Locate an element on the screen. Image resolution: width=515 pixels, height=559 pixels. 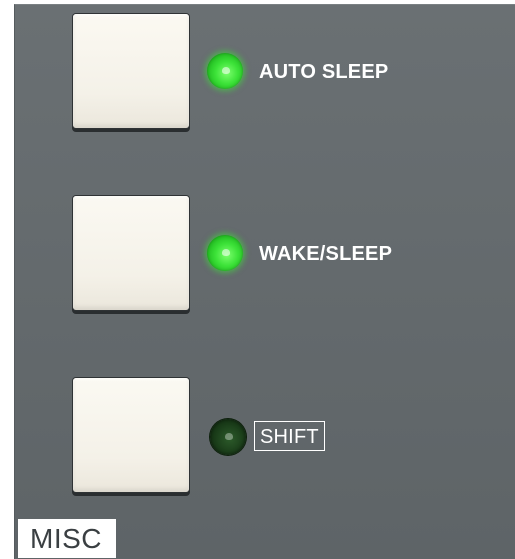
section-label-misc: MISC is located at coordinates (67, 538).